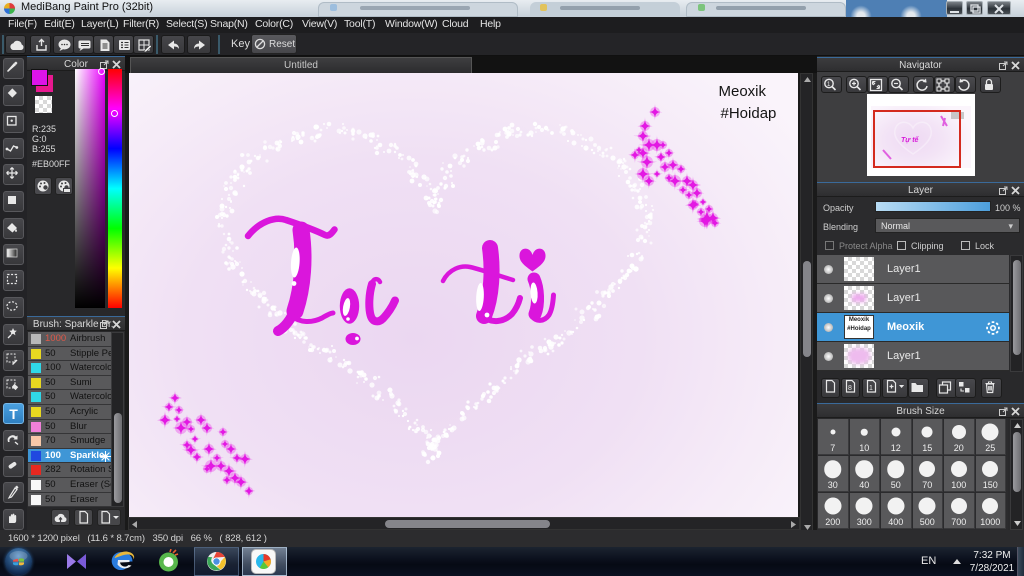 The image size is (1024, 576). What do you see at coordinates (871, 388) in the screenshot?
I see `svg-text: 1` at bounding box center [871, 388].